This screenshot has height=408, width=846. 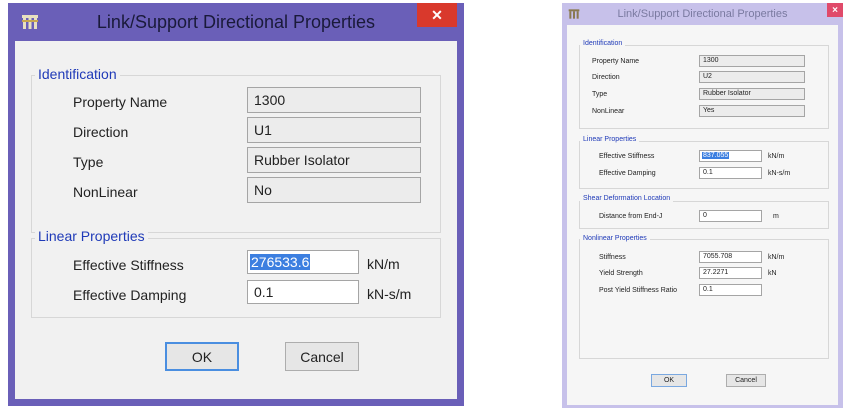 I want to click on yield-strength-input: 27.2271, so click(x=730, y=273).